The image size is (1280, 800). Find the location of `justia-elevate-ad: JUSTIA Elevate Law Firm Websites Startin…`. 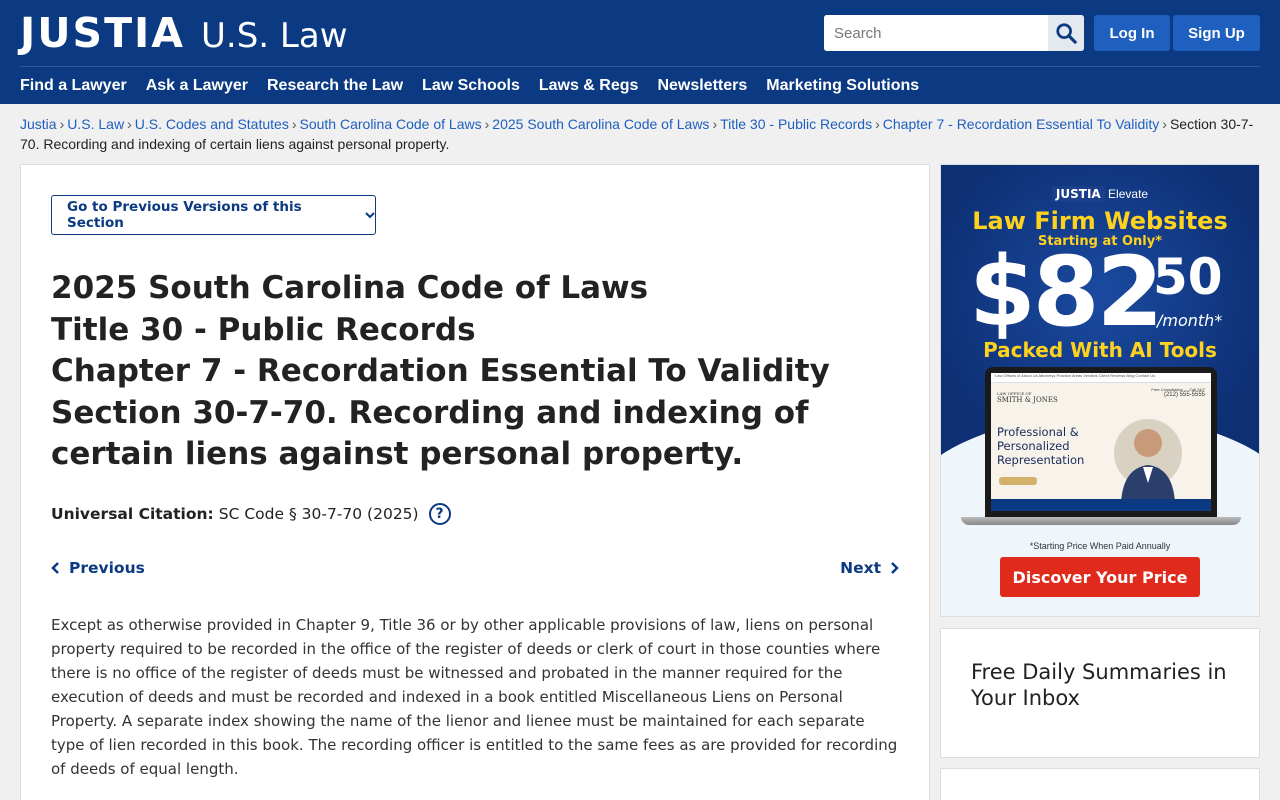

justia-elevate-ad: JUSTIA Elevate Law Firm Websites Startin… is located at coordinates (1100, 390).